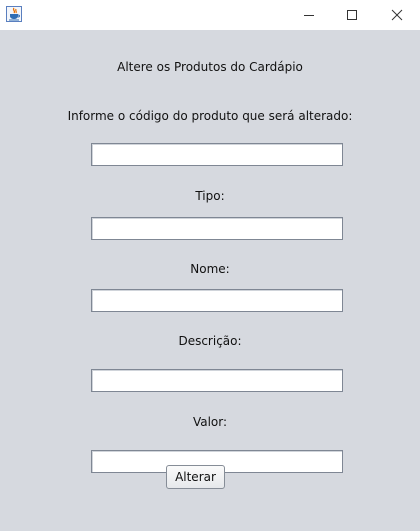 The height and width of the screenshot is (531, 420). What do you see at coordinates (210, 67) in the screenshot?
I see `form-title: Altere os Produtos do Cardápio` at bounding box center [210, 67].